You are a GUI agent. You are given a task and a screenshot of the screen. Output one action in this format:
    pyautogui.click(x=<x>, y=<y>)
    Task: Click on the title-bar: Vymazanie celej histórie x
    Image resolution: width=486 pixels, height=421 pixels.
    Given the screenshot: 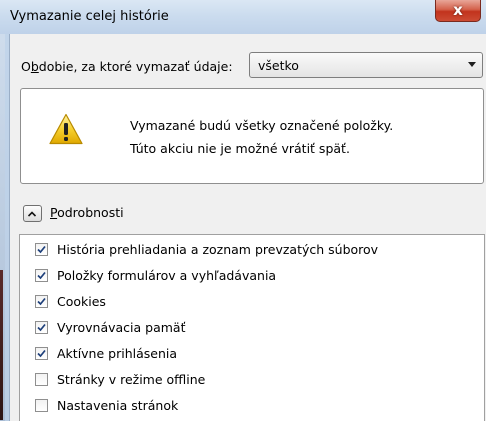 What is the action you would take?
    pyautogui.click(x=243, y=17)
    